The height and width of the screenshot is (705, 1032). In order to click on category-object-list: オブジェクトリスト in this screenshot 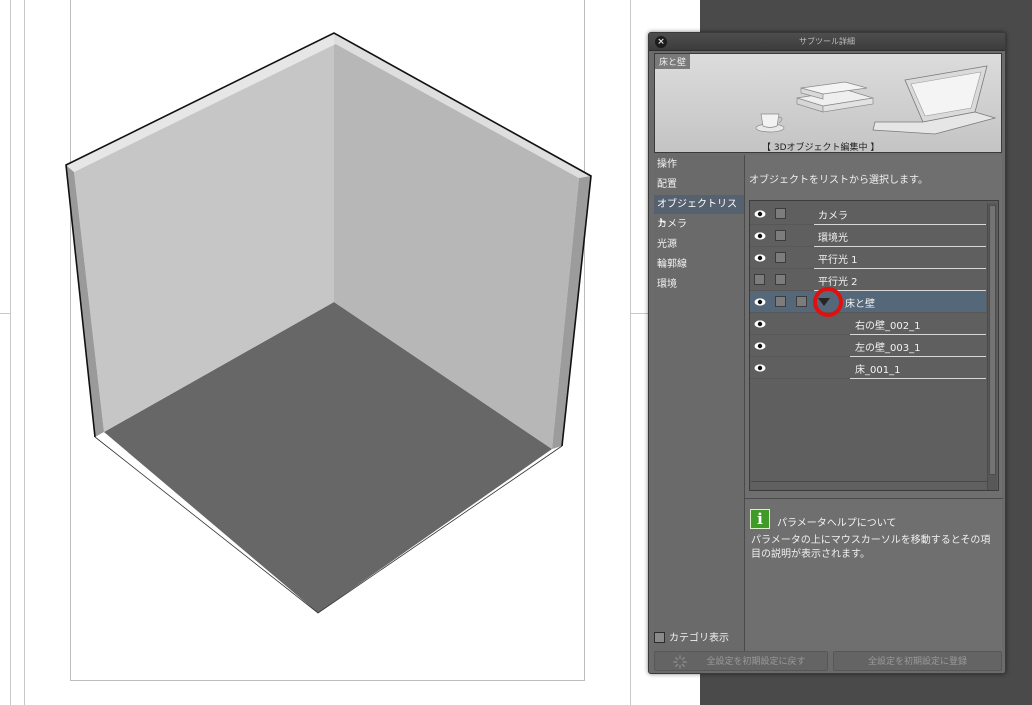, I will do `click(699, 212)`.